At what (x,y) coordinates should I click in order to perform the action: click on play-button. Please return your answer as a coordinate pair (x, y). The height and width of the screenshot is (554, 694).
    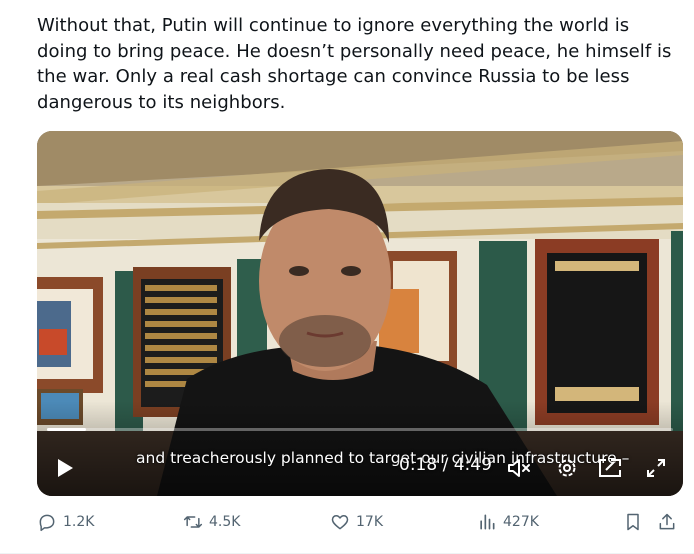
    Looking at the image, I should click on (65, 468).